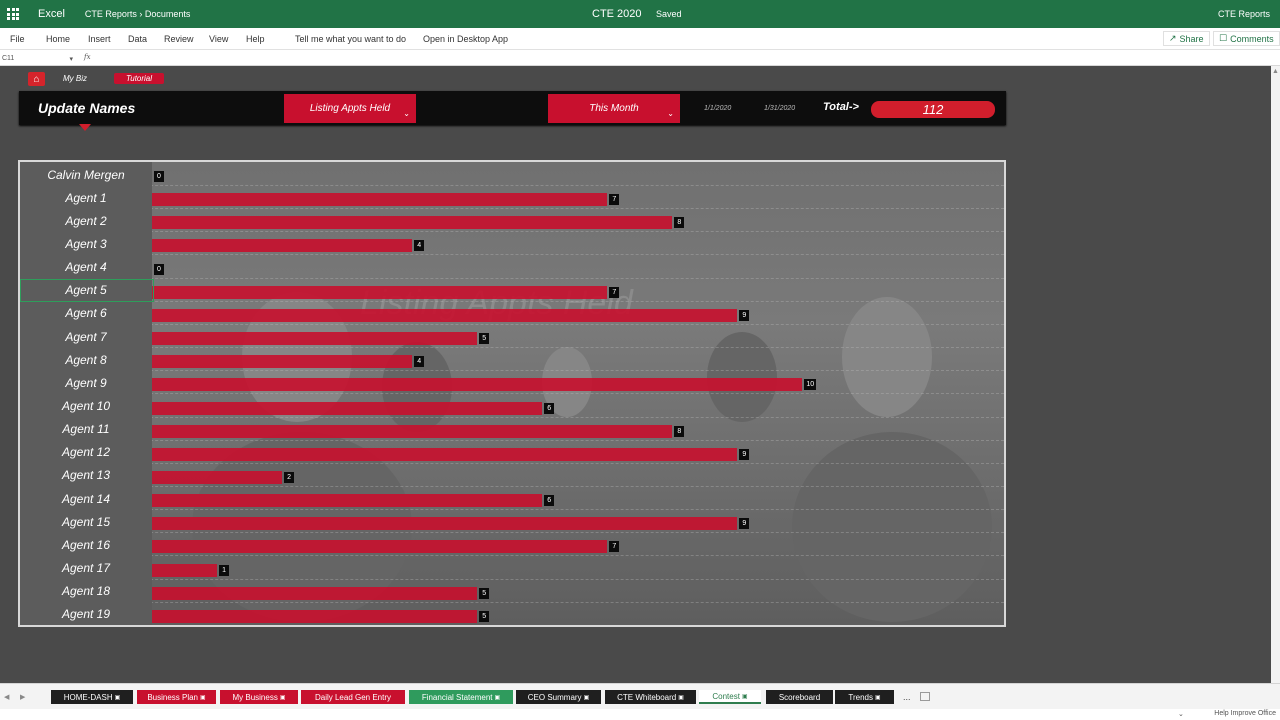 The height and width of the screenshot is (720, 1280). Describe the element at coordinates (484, 616) in the screenshot. I see `bar-value-label: 5` at that location.